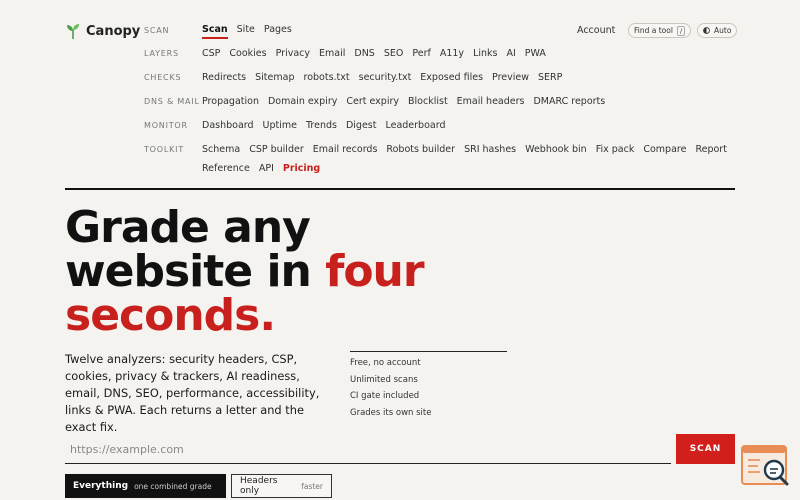 This screenshot has width=800, height=500. What do you see at coordinates (452, 53) in the screenshot?
I see `nav-item-a11y: A11y` at bounding box center [452, 53].